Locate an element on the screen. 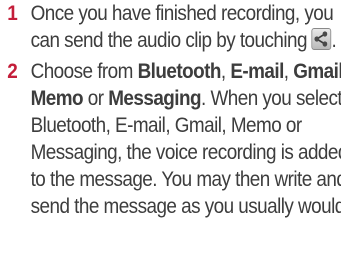 The height and width of the screenshot is (271, 341). option-memo: Memo is located at coordinates (57, 98).